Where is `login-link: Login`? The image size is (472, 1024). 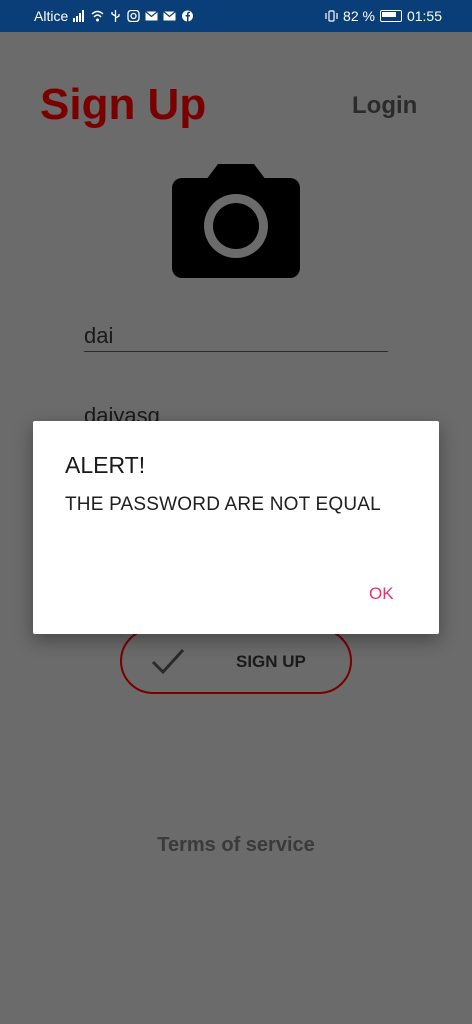 login-link: Login is located at coordinates (384, 106).